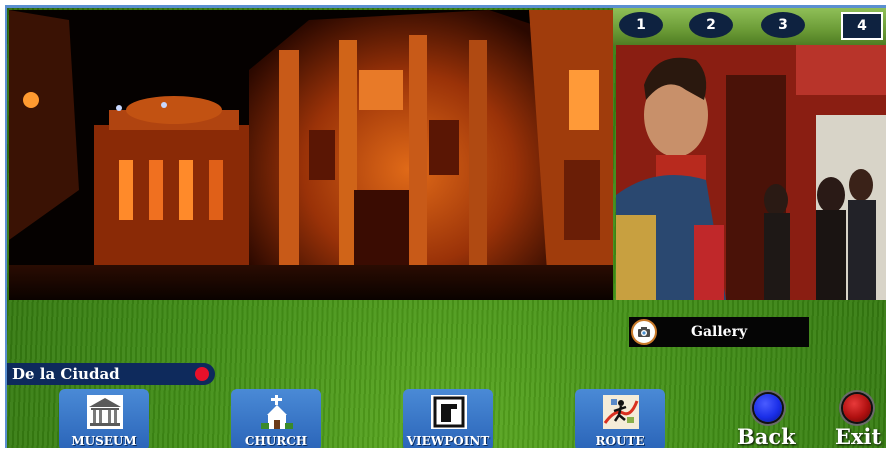 The image size is (888, 450). Describe the element at coordinates (766, 436) in the screenshot. I see `back-label: Back` at that location.